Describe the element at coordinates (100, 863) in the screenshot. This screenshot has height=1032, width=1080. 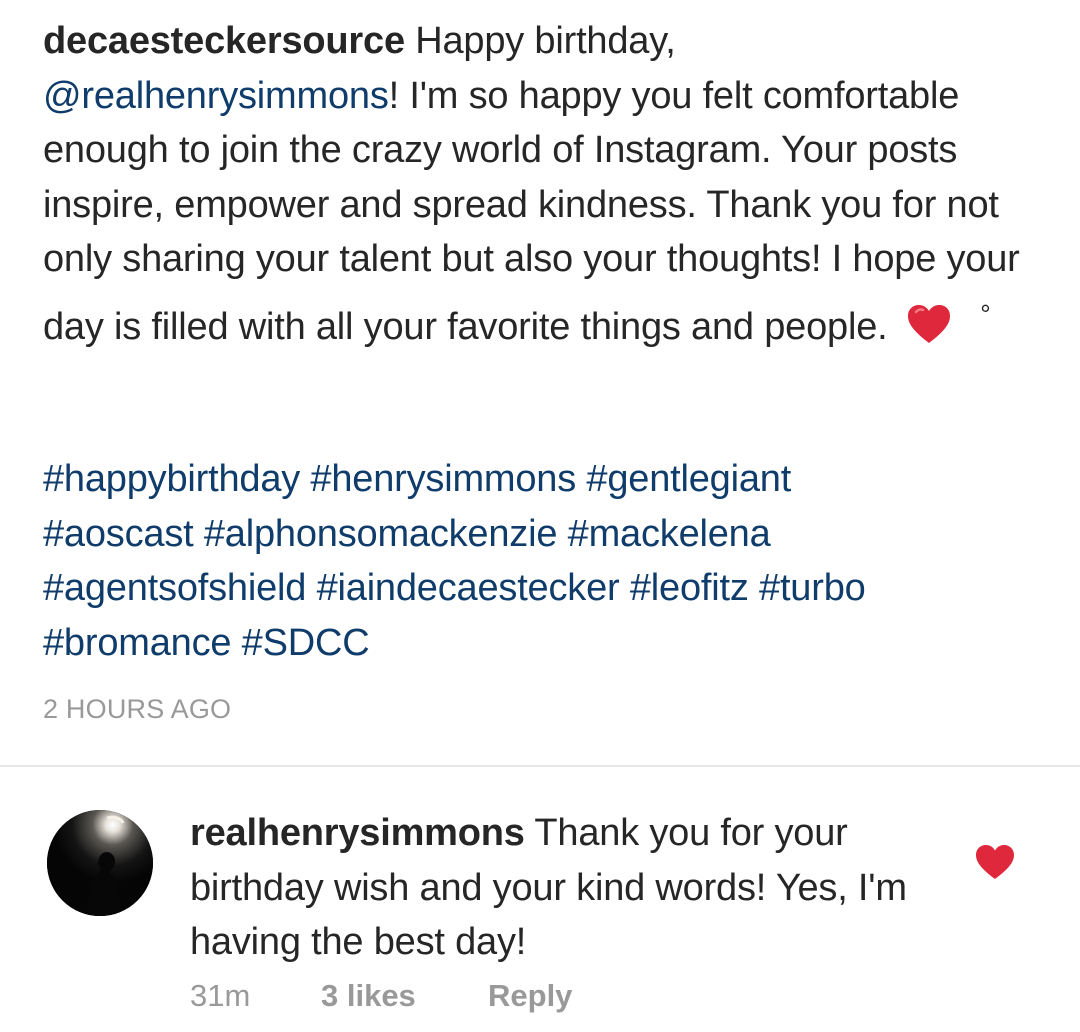
I see `avatar` at that location.